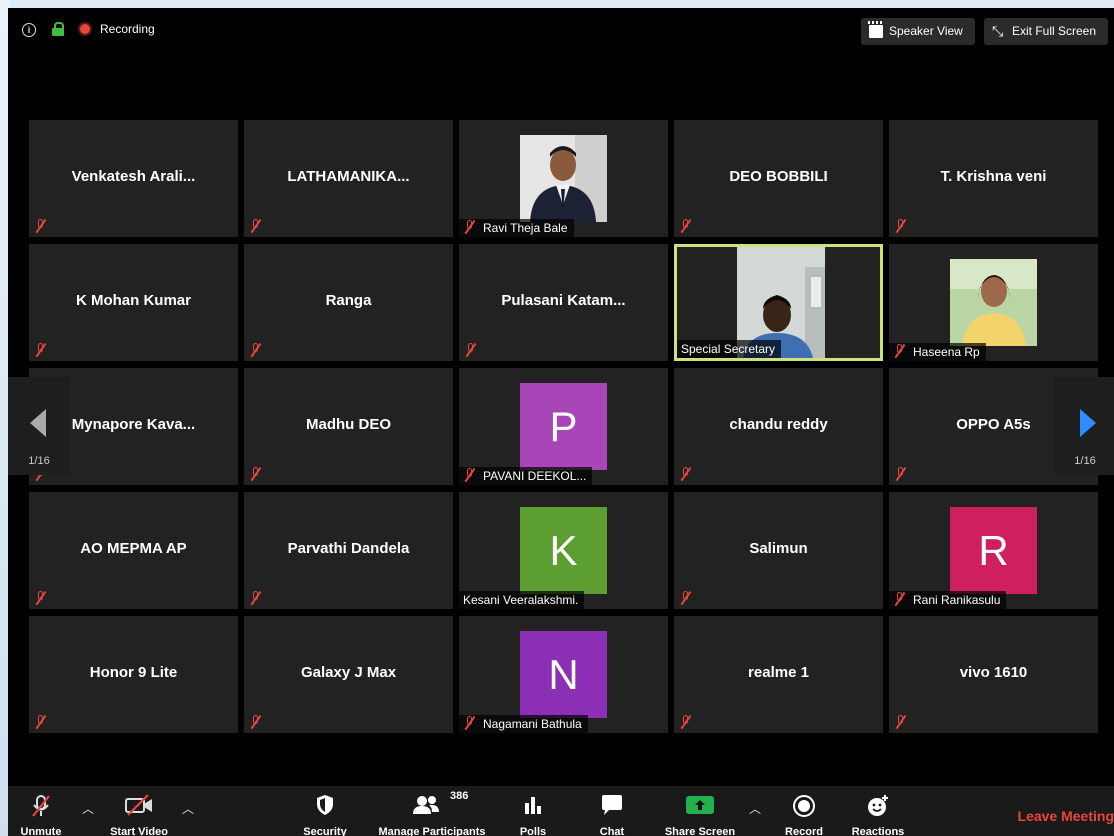 Image resolution: width=1114 pixels, height=836 pixels. I want to click on participant-name-label: Haseena Rp, so click(937, 352).